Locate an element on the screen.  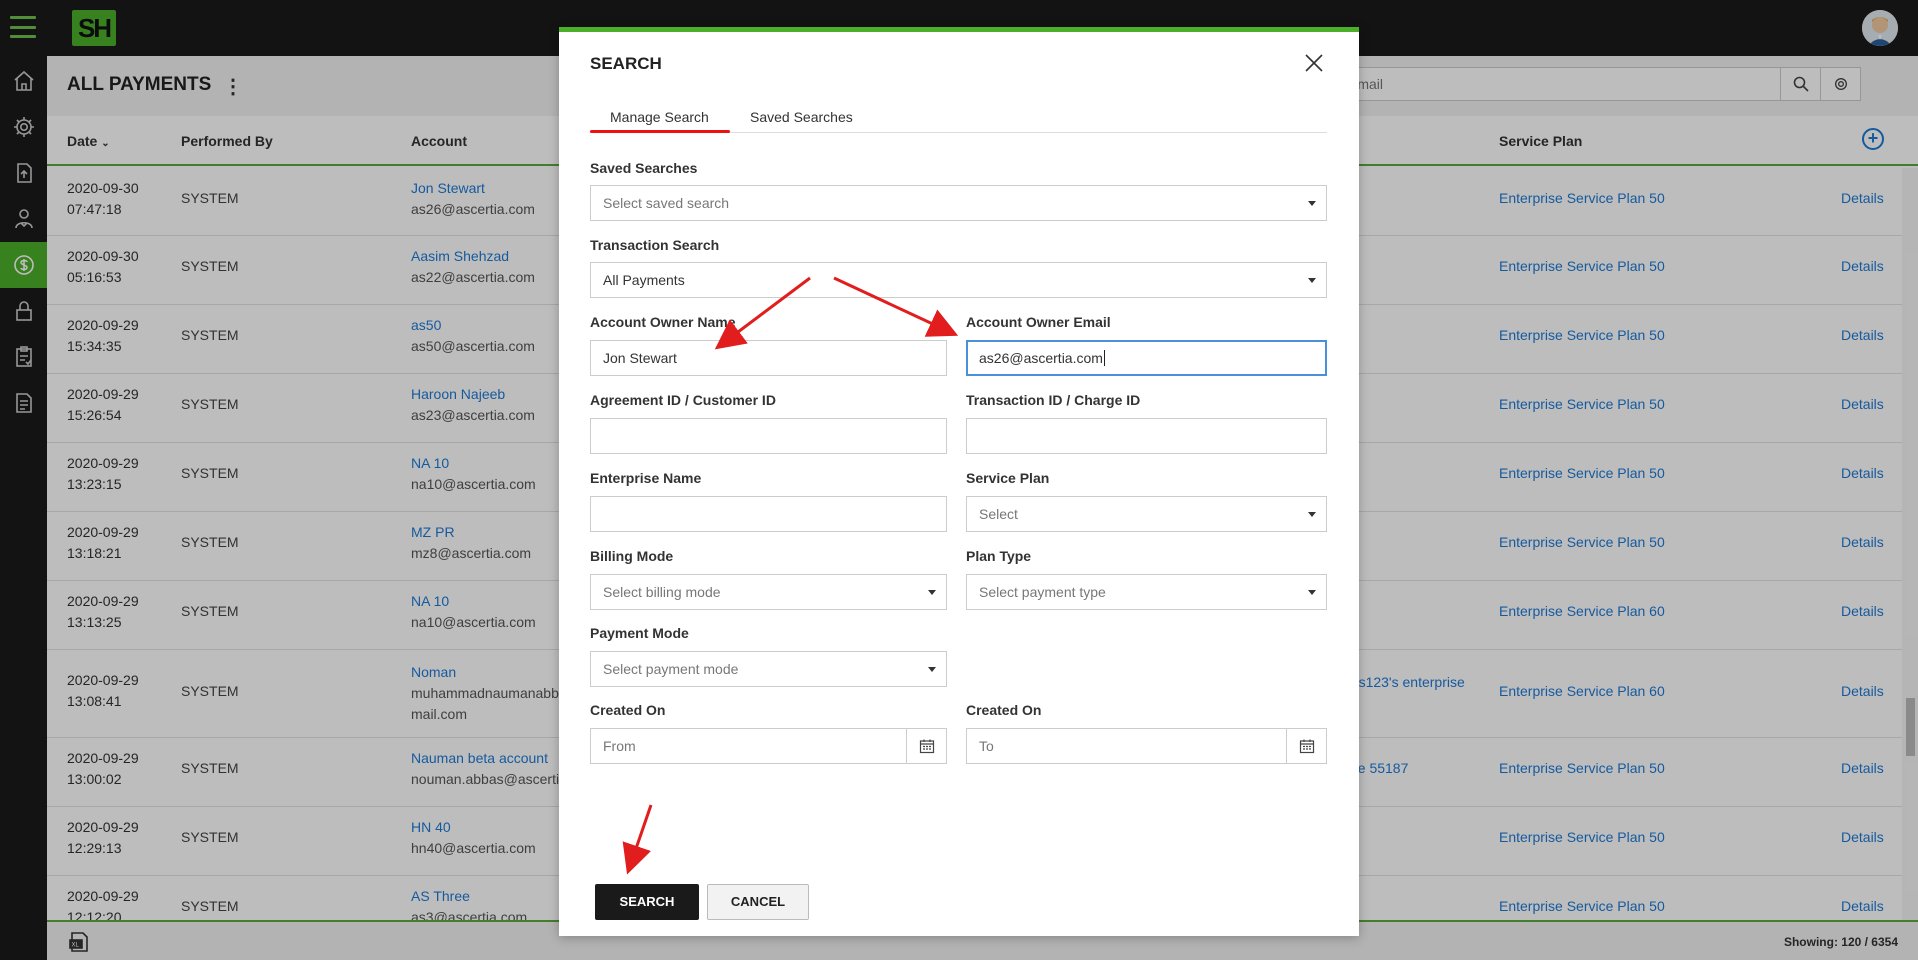
owner-email-label: Account Owner Email is located at coordinates (1038, 322).